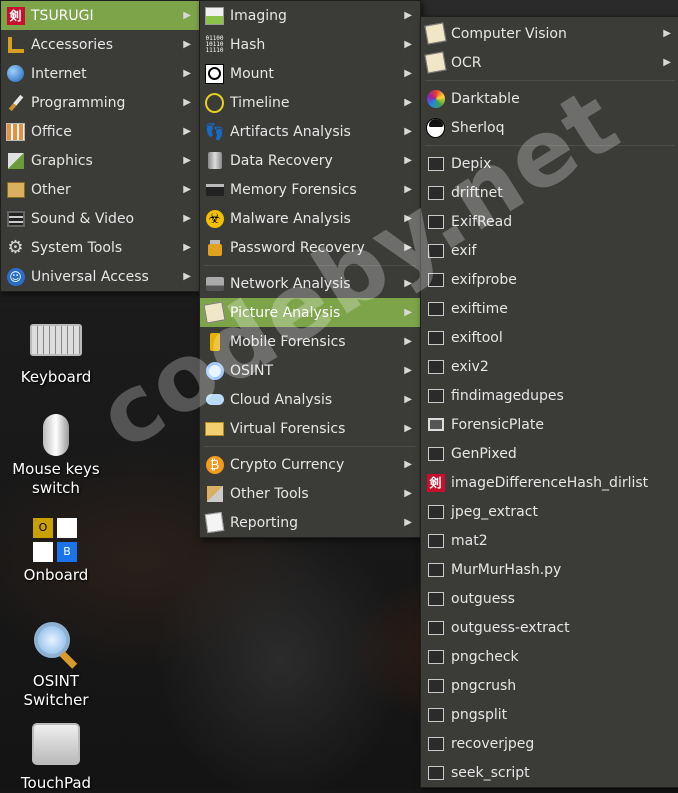 The image size is (678, 793). I want to click on menu-item-imaging: Imaging ▶, so click(310, 15).